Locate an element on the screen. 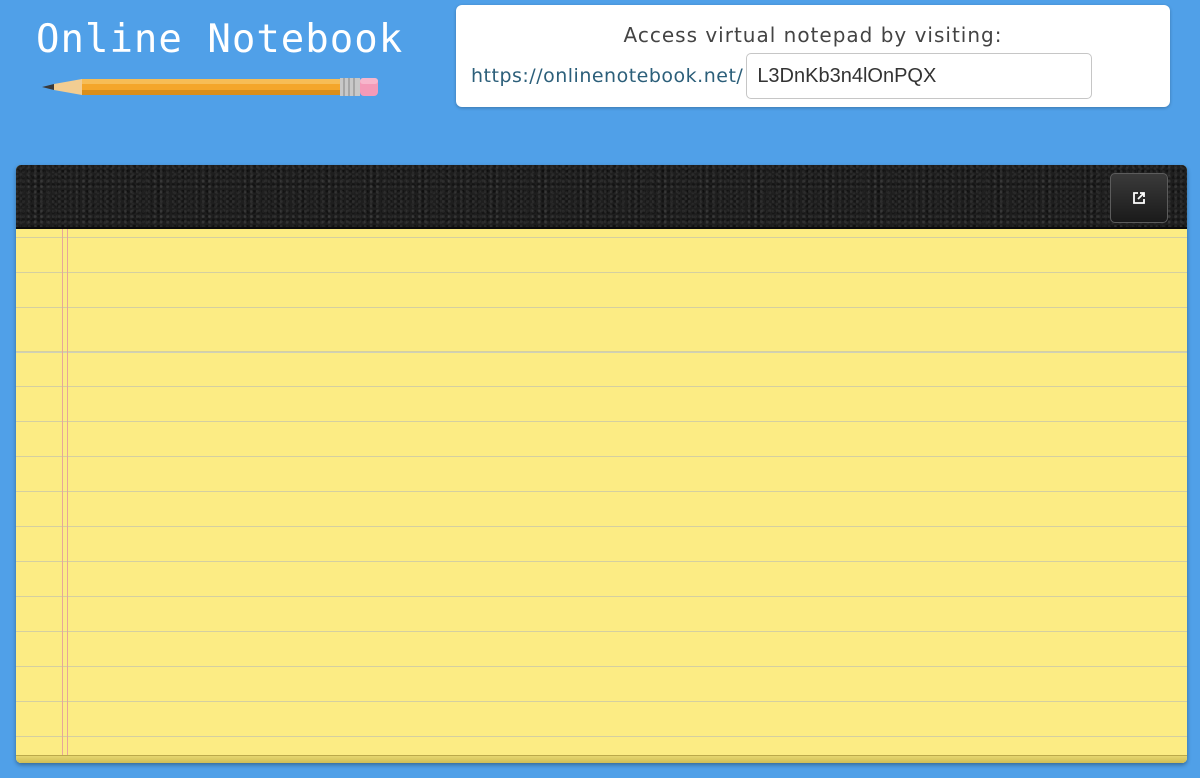  logo: Online Notebook is located at coordinates (220, 62).